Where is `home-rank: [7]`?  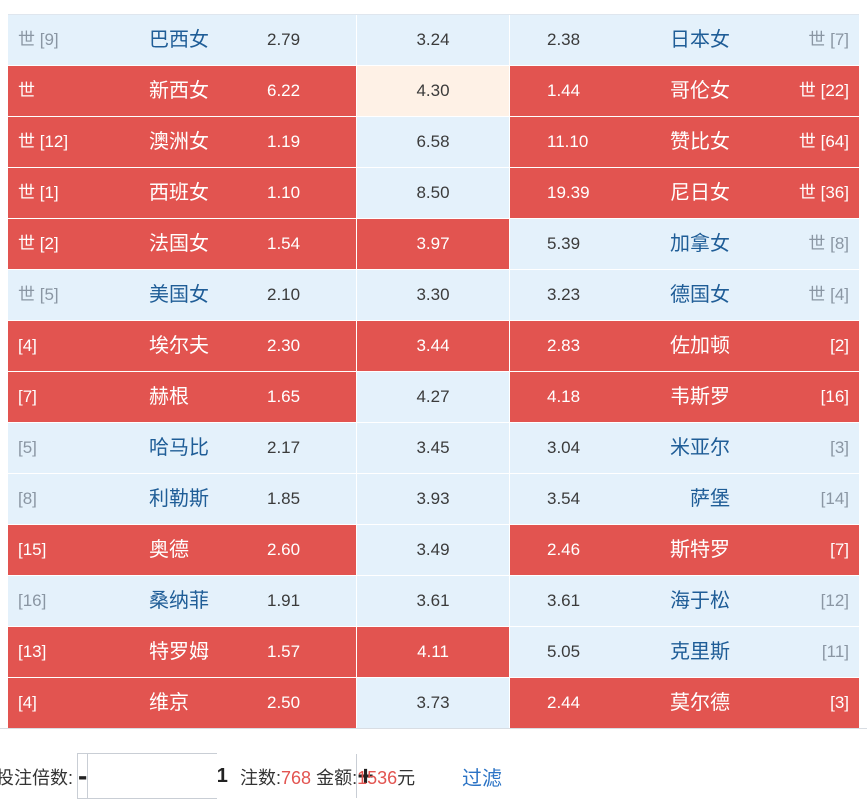
home-rank: [7] is located at coordinates (27, 396).